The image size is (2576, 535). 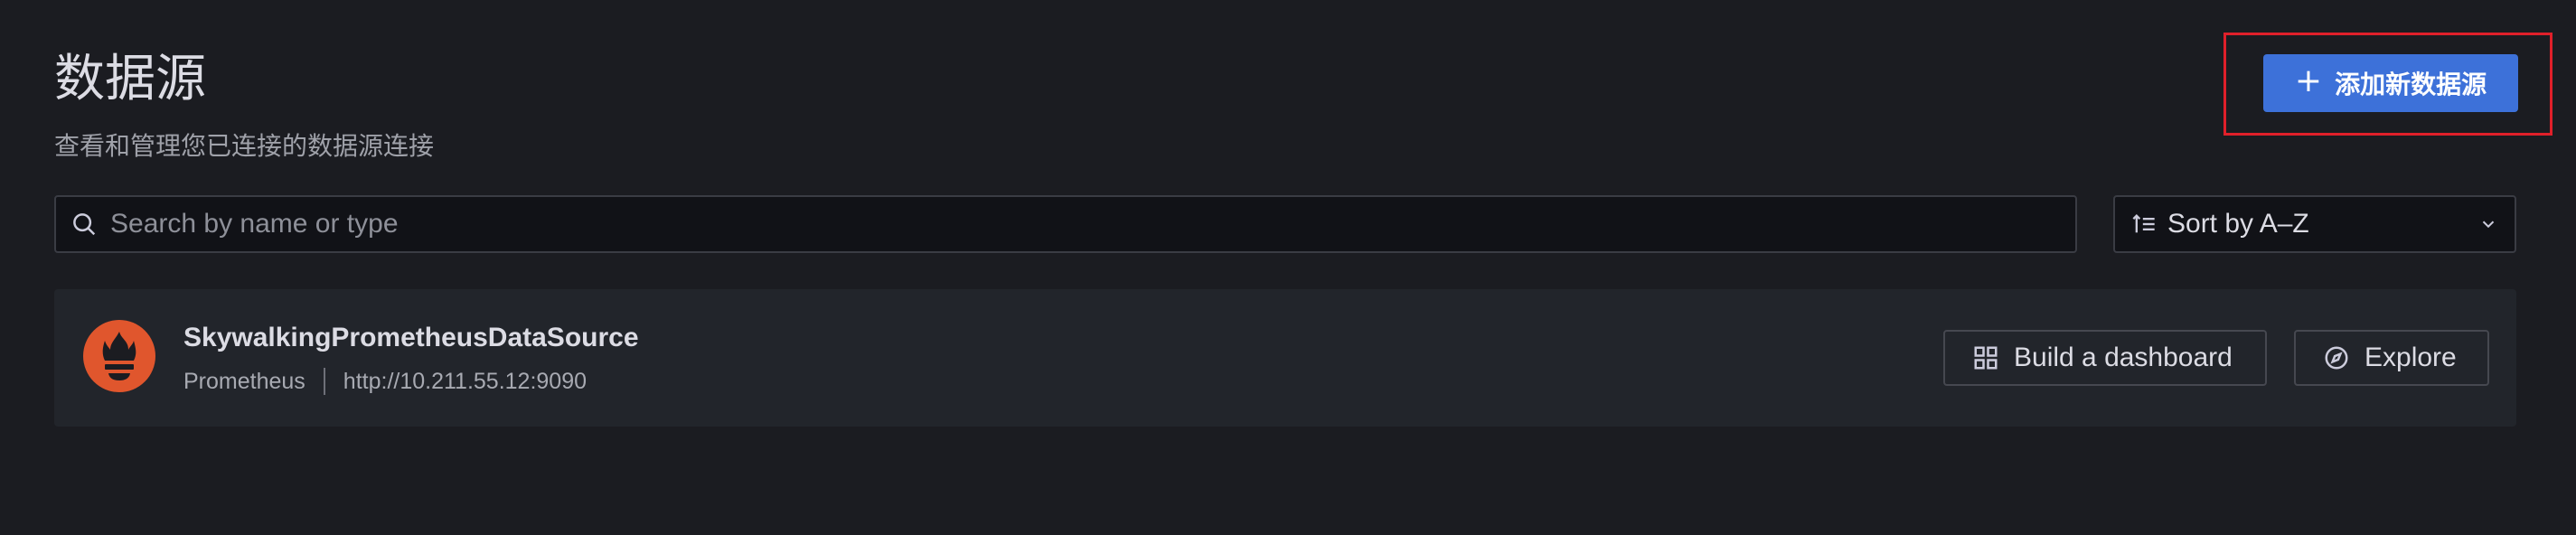 I want to click on datasource-url: http://10.211.55.12:9090, so click(x=465, y=381).